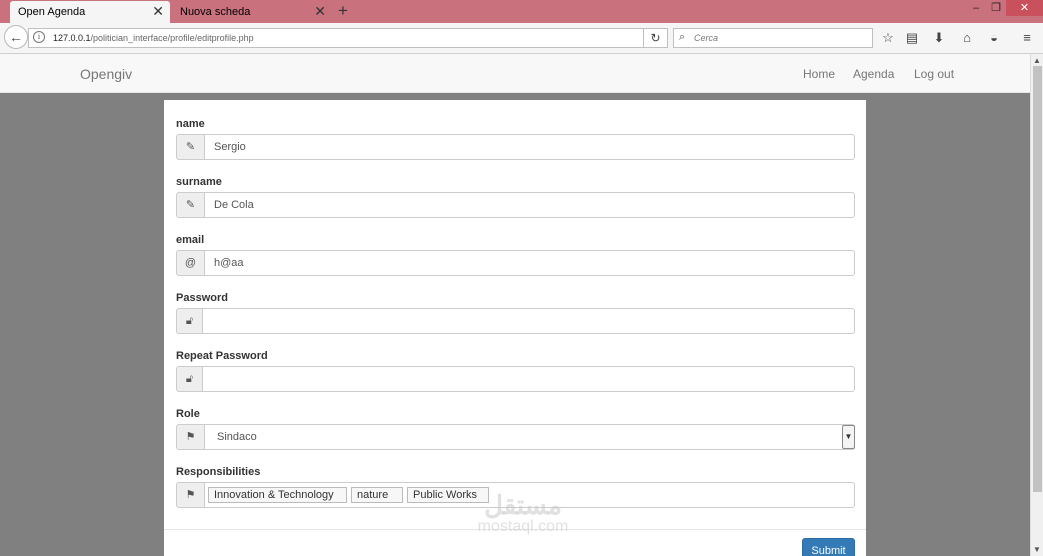 The image size is (1043, 556). I want to click on password-input, so click(528, 321).